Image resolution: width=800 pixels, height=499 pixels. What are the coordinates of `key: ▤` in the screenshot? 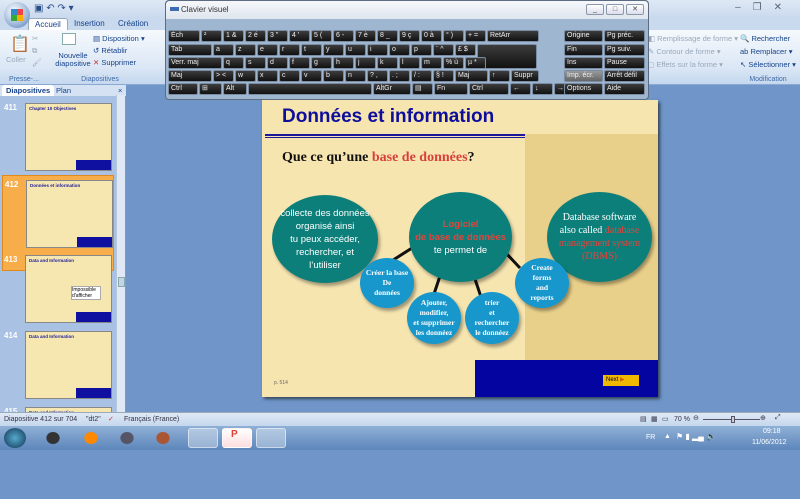 It's located at (422, 89).